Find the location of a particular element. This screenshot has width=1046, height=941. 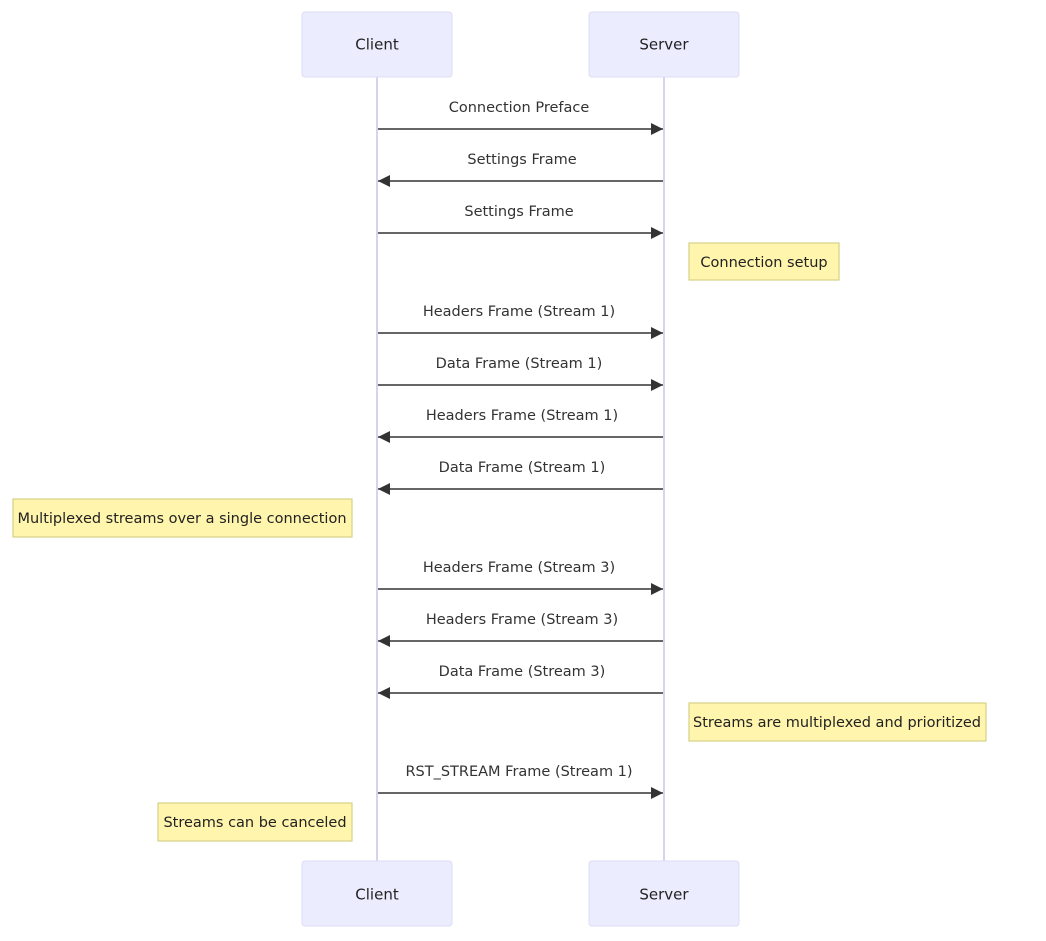

note: Streams can be canceled is located at coordinates (255, 822).